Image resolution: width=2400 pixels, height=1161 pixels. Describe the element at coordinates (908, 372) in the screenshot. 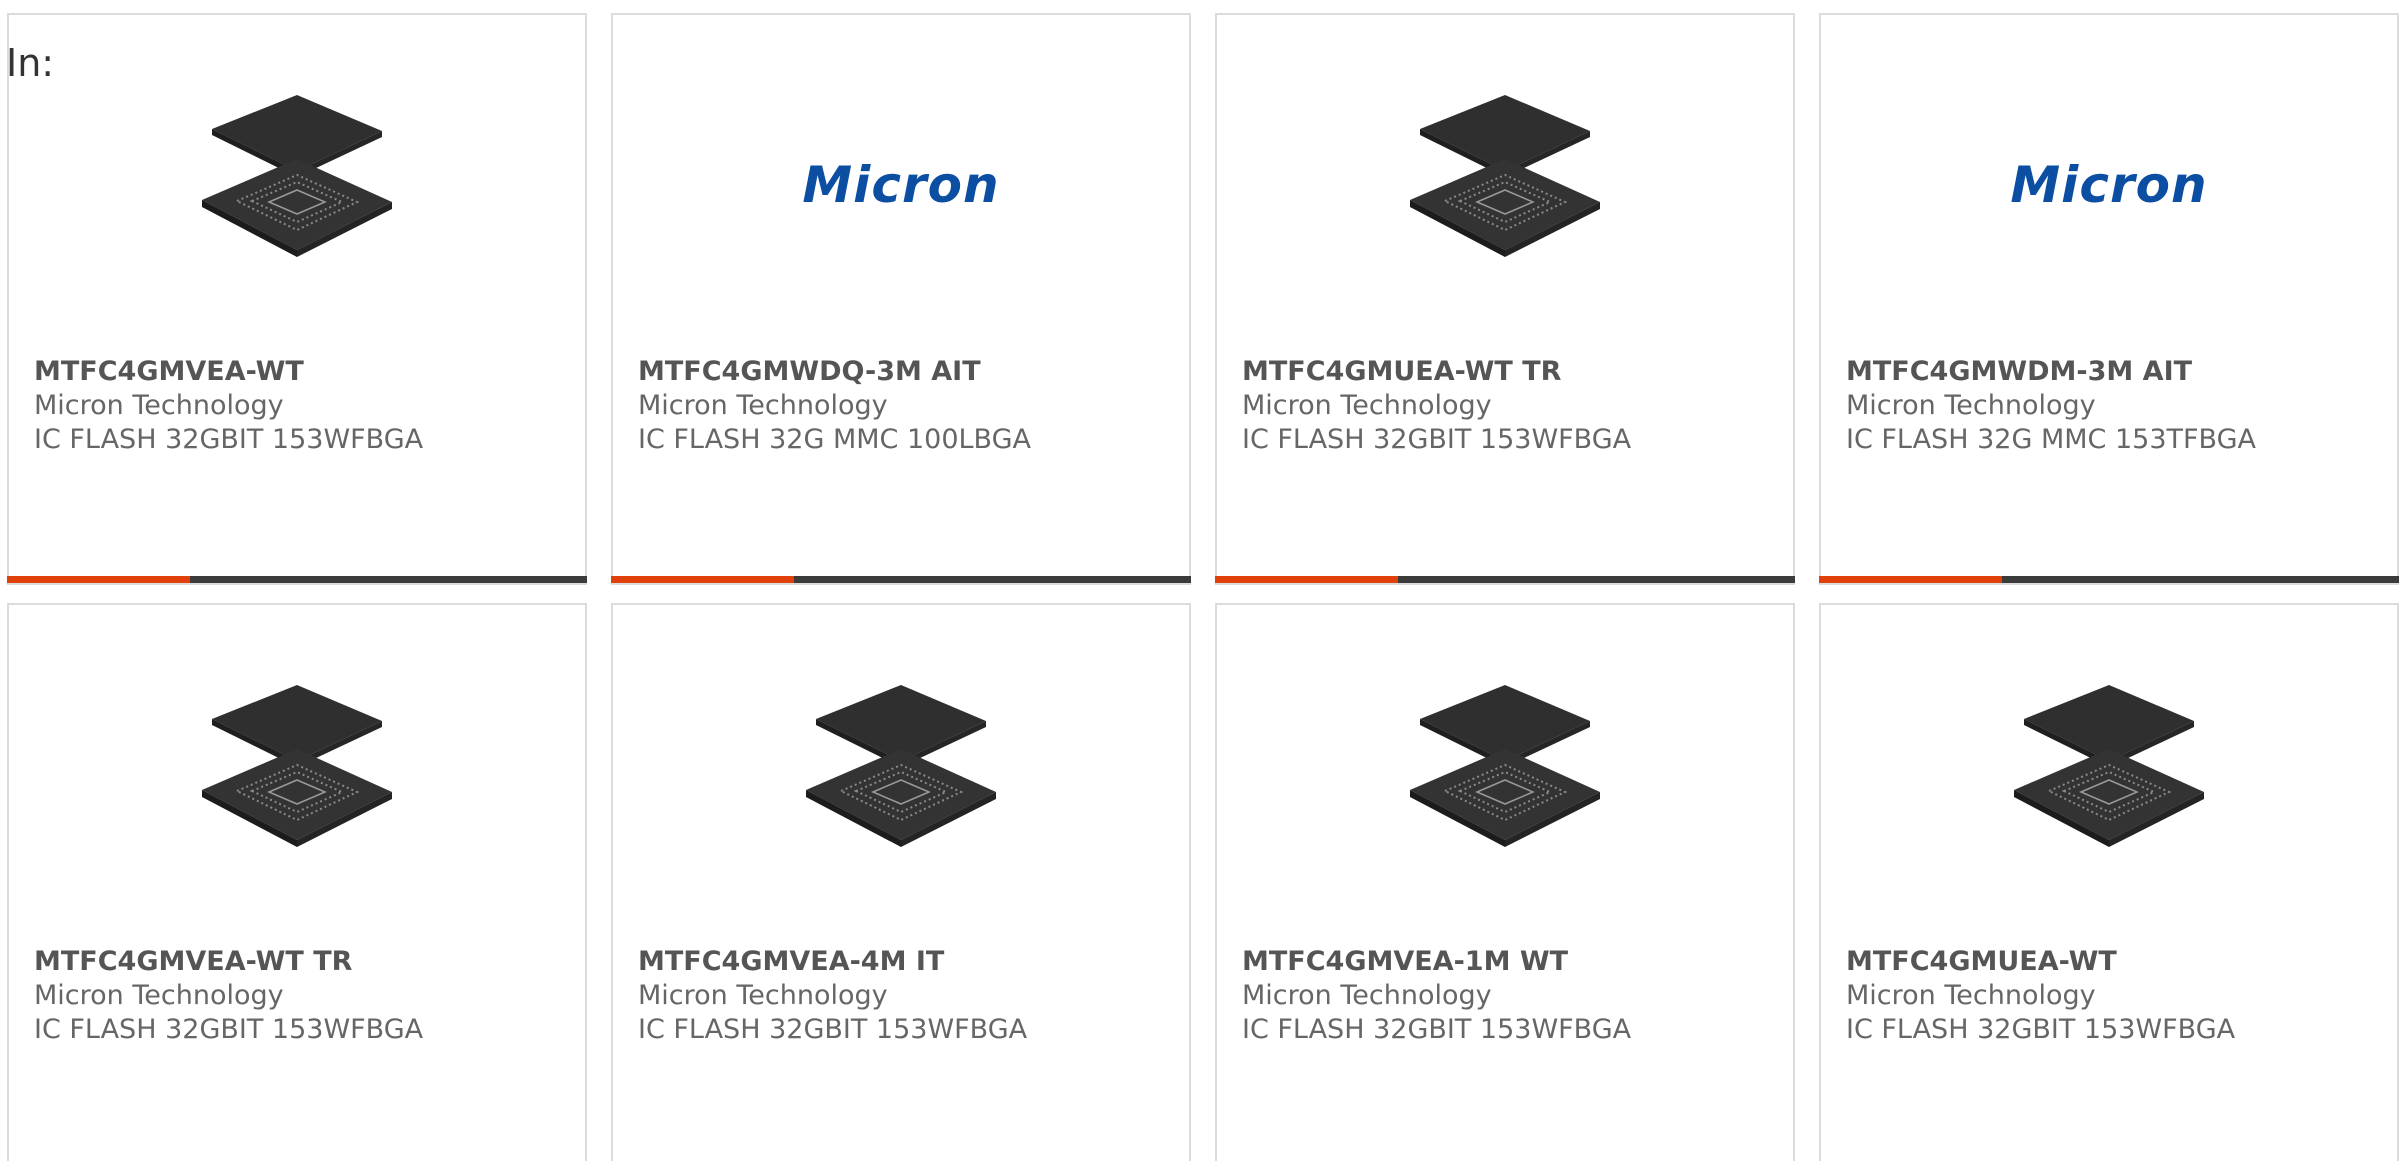

I see `part-number-link: MTFC4GMWDQ-3M AIT` at that location.